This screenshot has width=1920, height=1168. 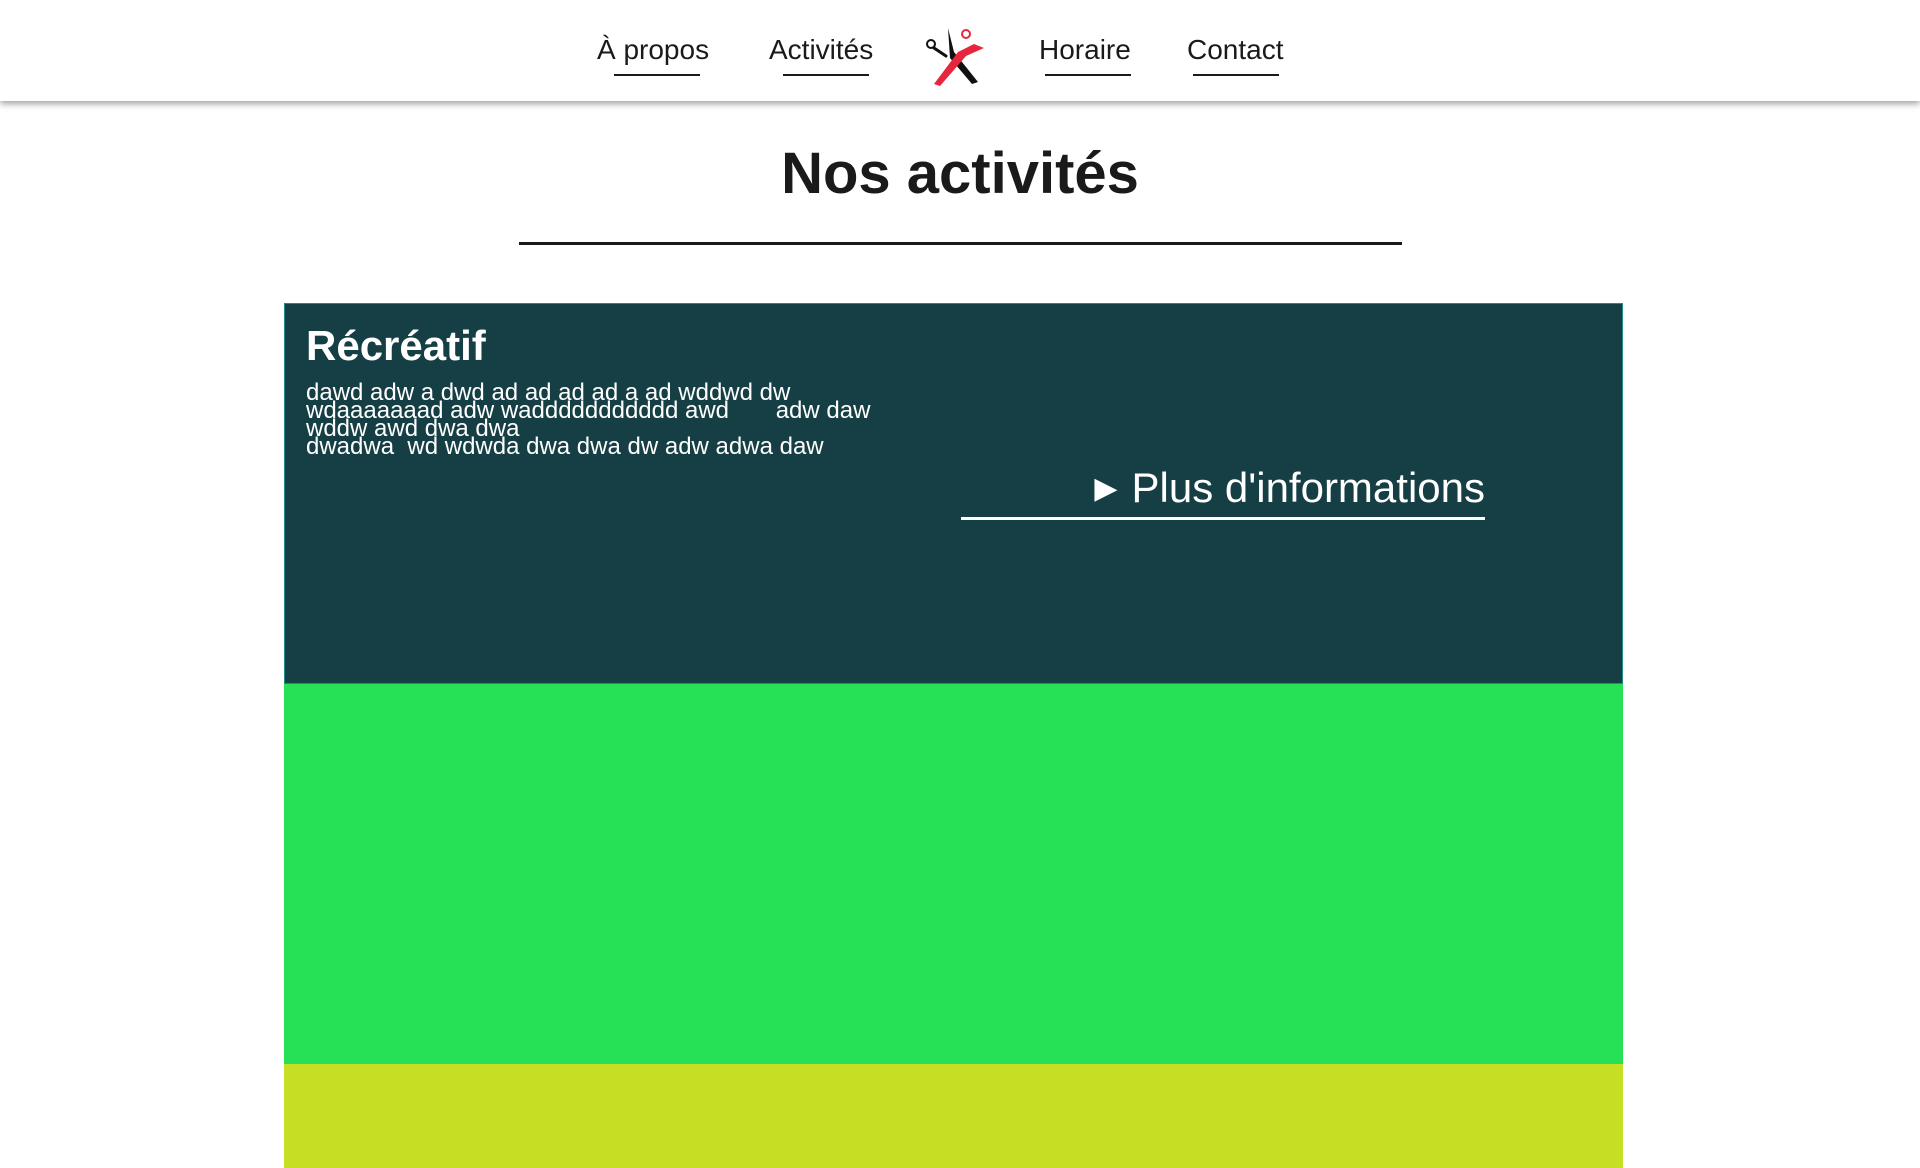 I want to click on logo-icon, so click(x=957, y=55).